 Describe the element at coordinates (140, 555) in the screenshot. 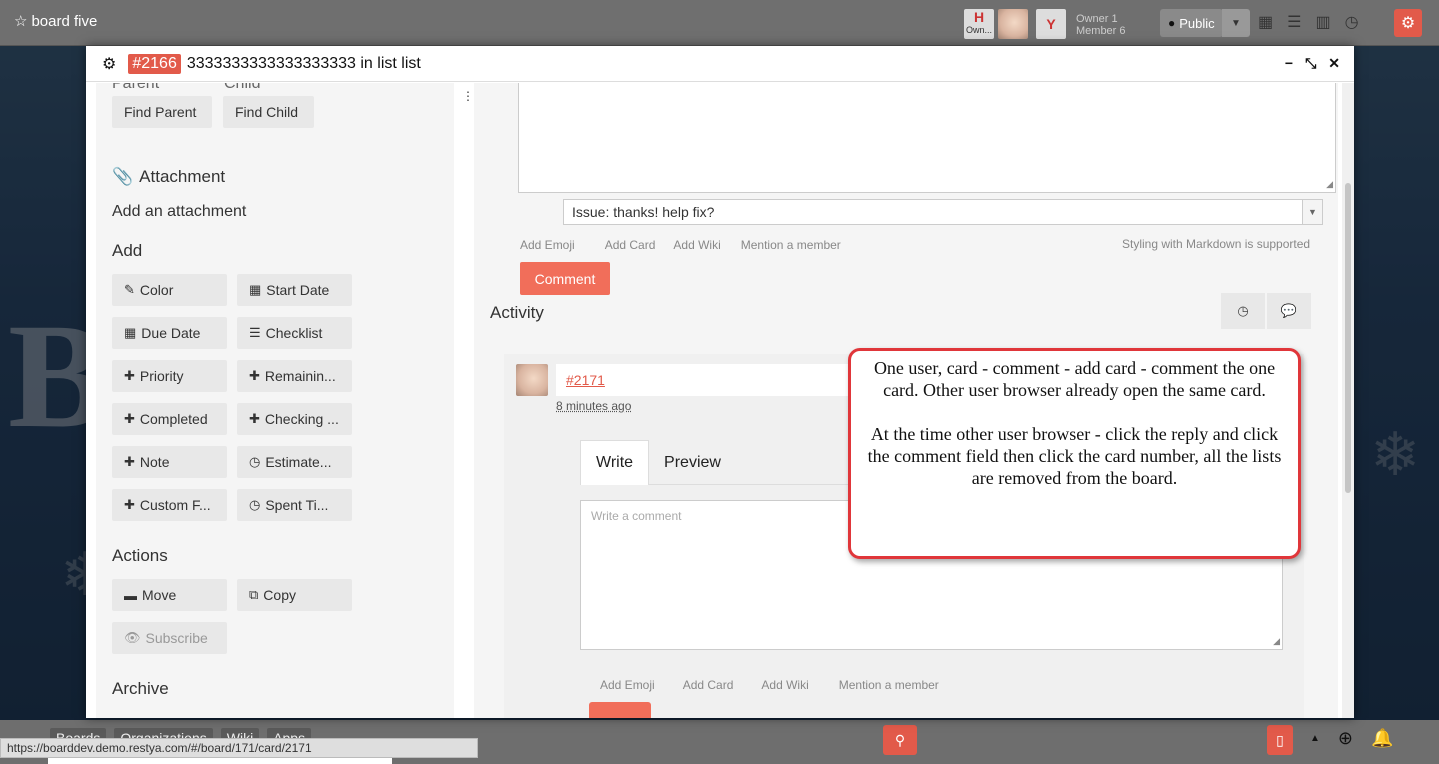

I see `actions-heading: Actions` at that location.